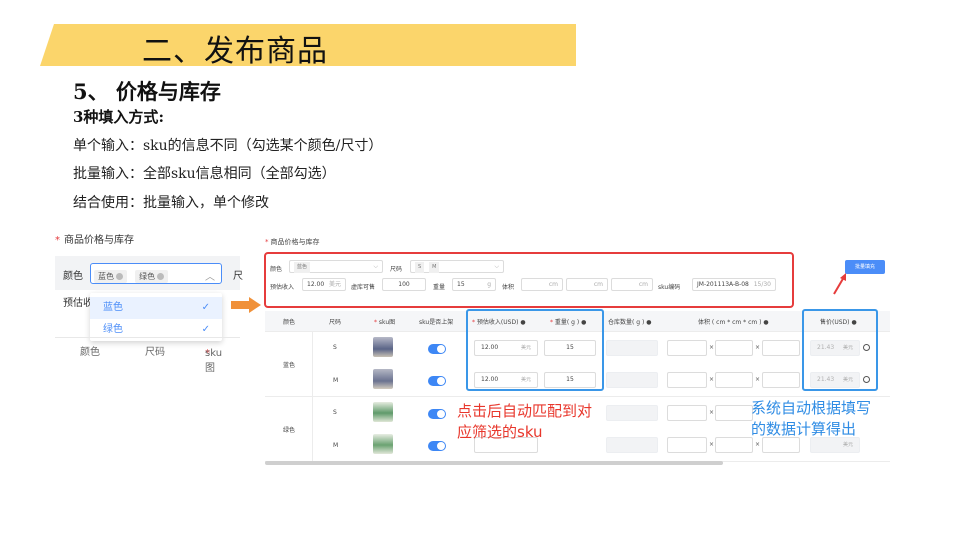  Describe the element at coordinates (238, 276) in the screenshot. I see `size-label: 尺` at that location.